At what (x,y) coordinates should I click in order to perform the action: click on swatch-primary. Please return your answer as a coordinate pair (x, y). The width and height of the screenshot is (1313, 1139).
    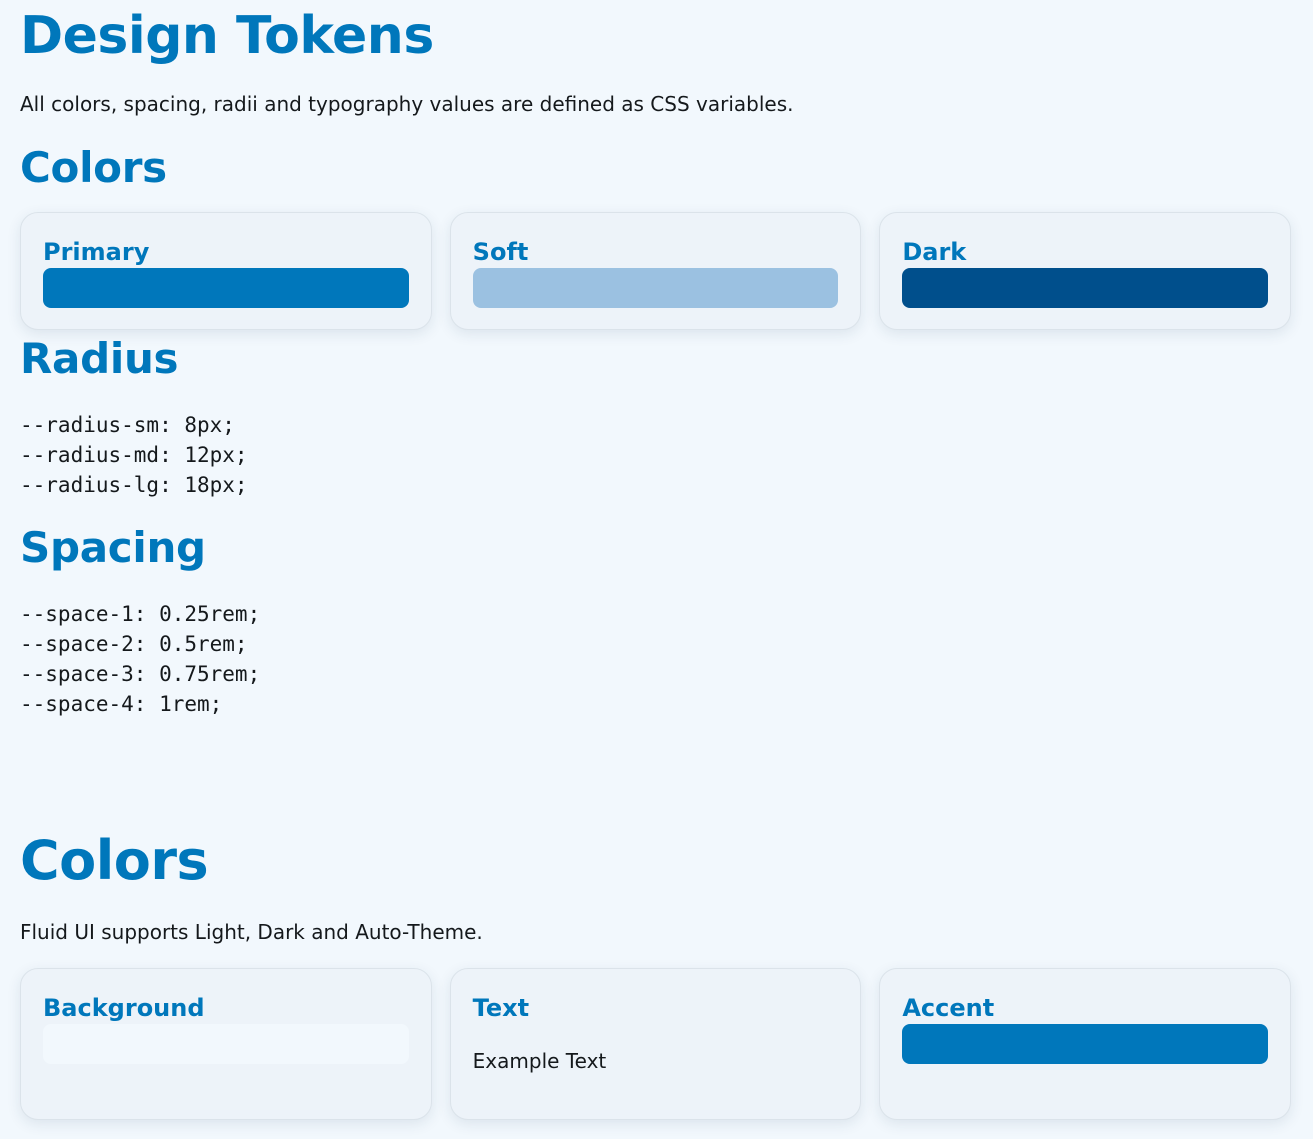
    Looking at the image, I should click on (226, 288).